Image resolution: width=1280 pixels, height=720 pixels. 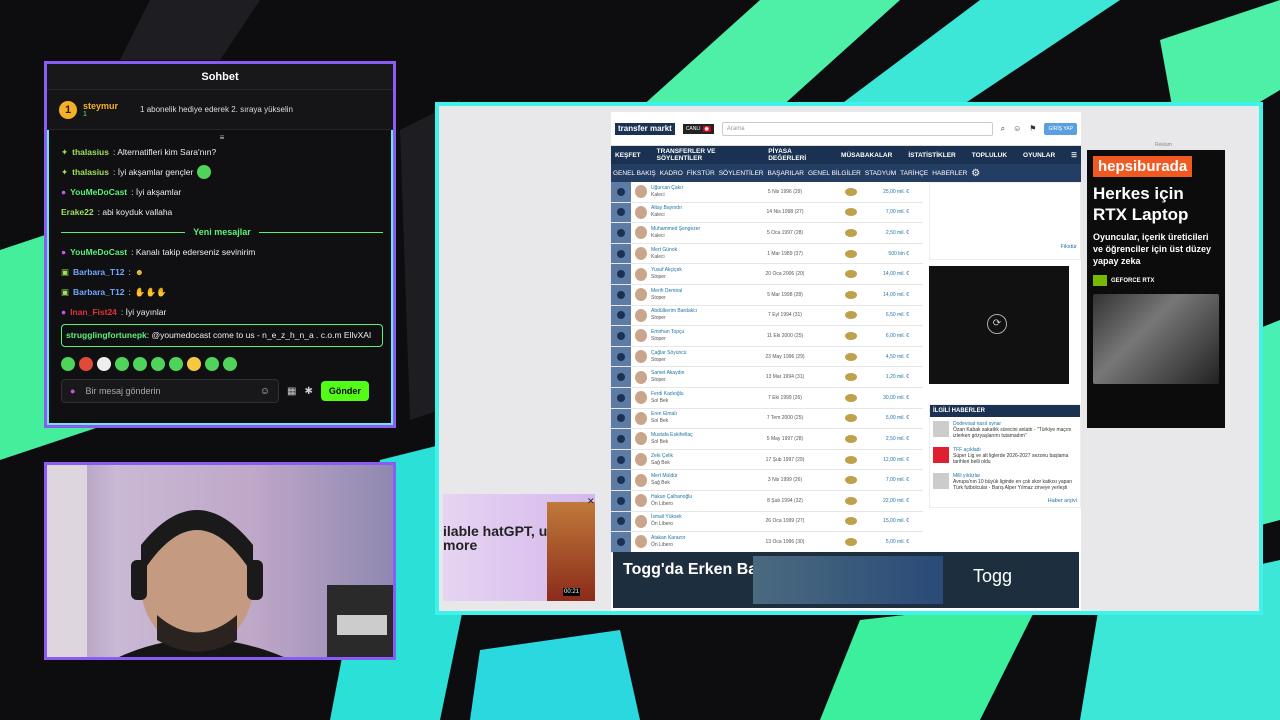 What do you see at coordinates (880, 173) in the screenshot?
I see `subnav-item: STADYUM` at bounding box center [880, 173].